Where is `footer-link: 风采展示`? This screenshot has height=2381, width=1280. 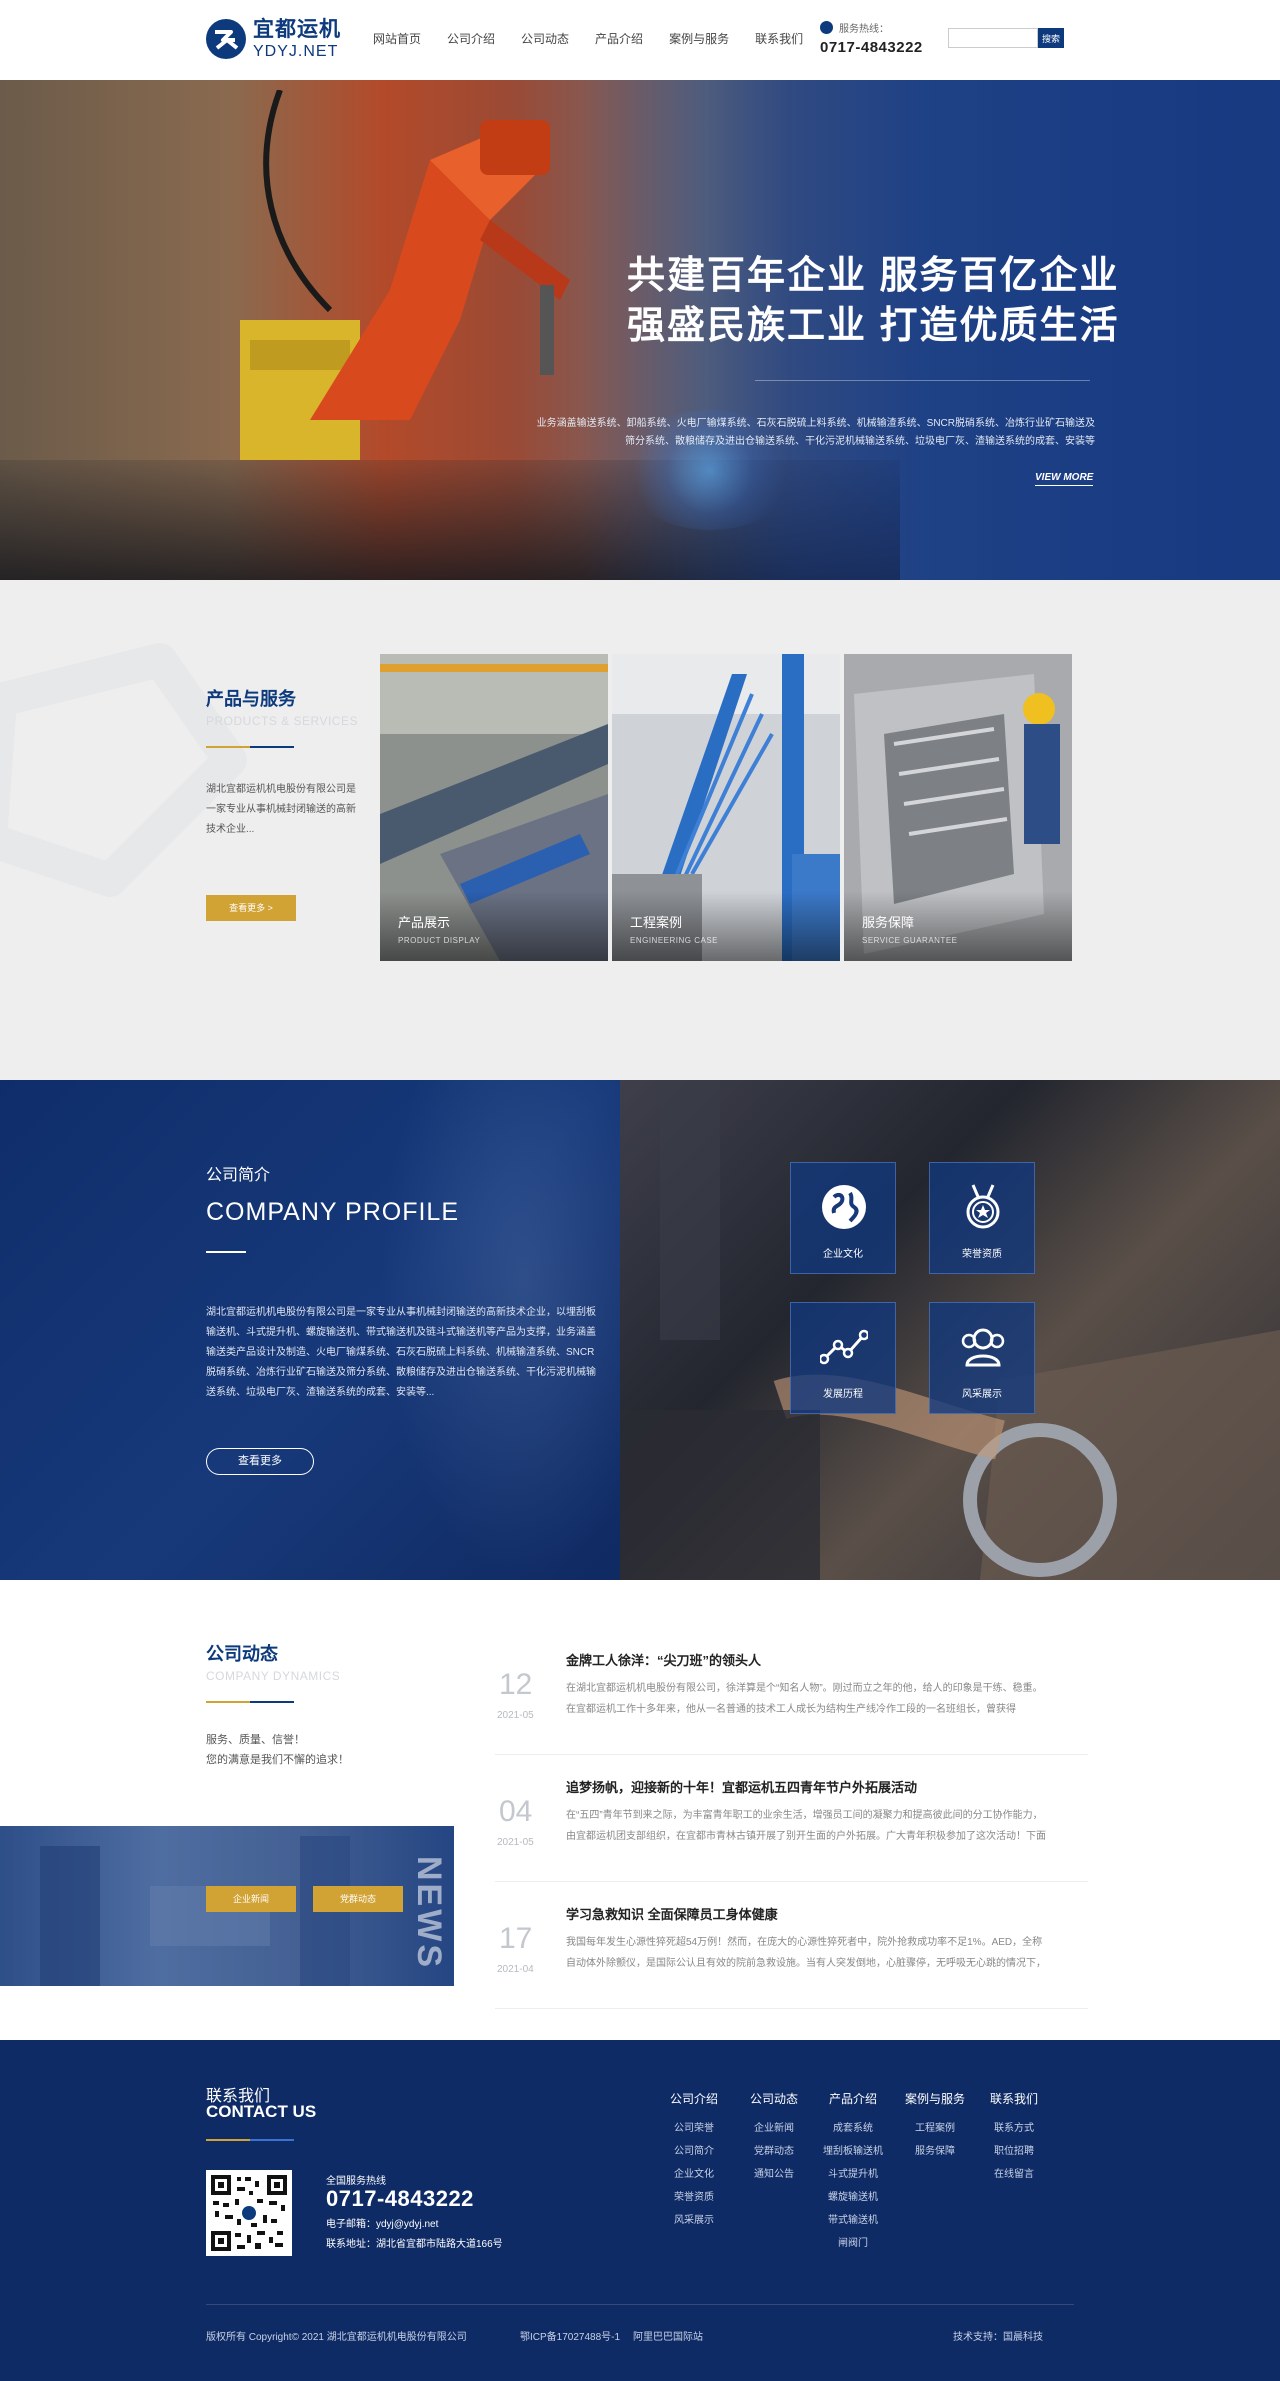 footer-link: 风采展示 is located at coordinates (694, 2220).